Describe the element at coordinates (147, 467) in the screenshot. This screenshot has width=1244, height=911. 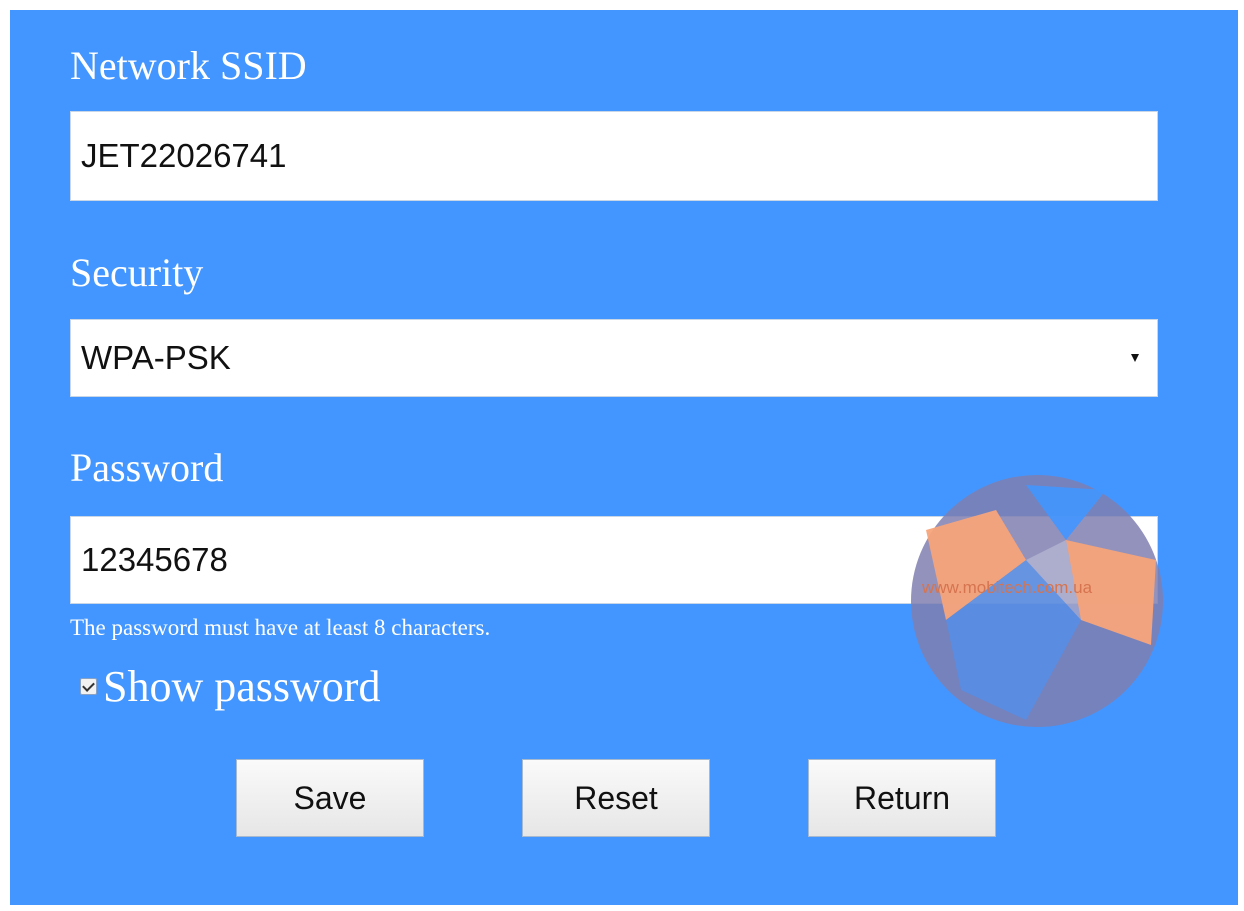
I see `password-label: Password` at that location.